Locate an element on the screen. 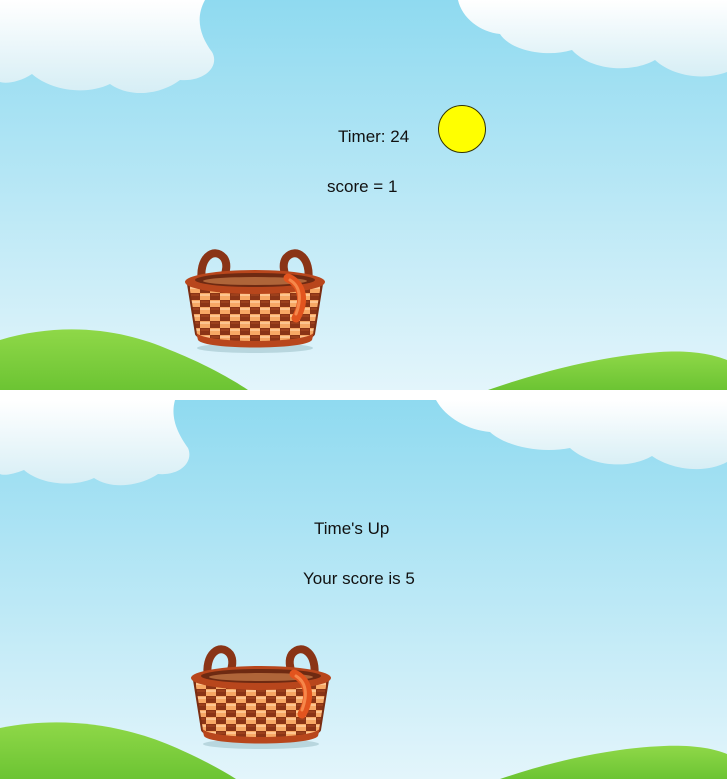  sun-icon is located at coordinates (462, 129).